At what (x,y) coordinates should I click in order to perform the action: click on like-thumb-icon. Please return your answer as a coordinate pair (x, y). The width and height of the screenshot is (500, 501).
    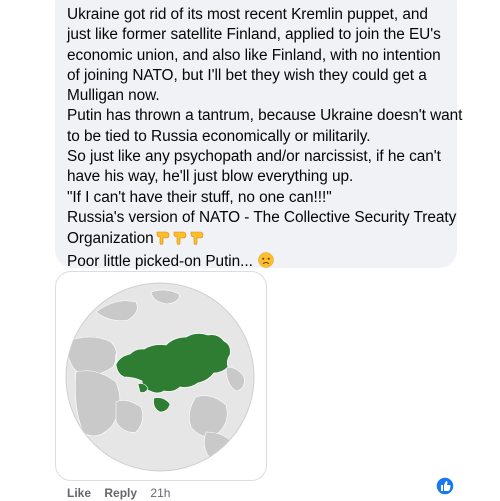
    Looking at the image, I should click on (445, 486).